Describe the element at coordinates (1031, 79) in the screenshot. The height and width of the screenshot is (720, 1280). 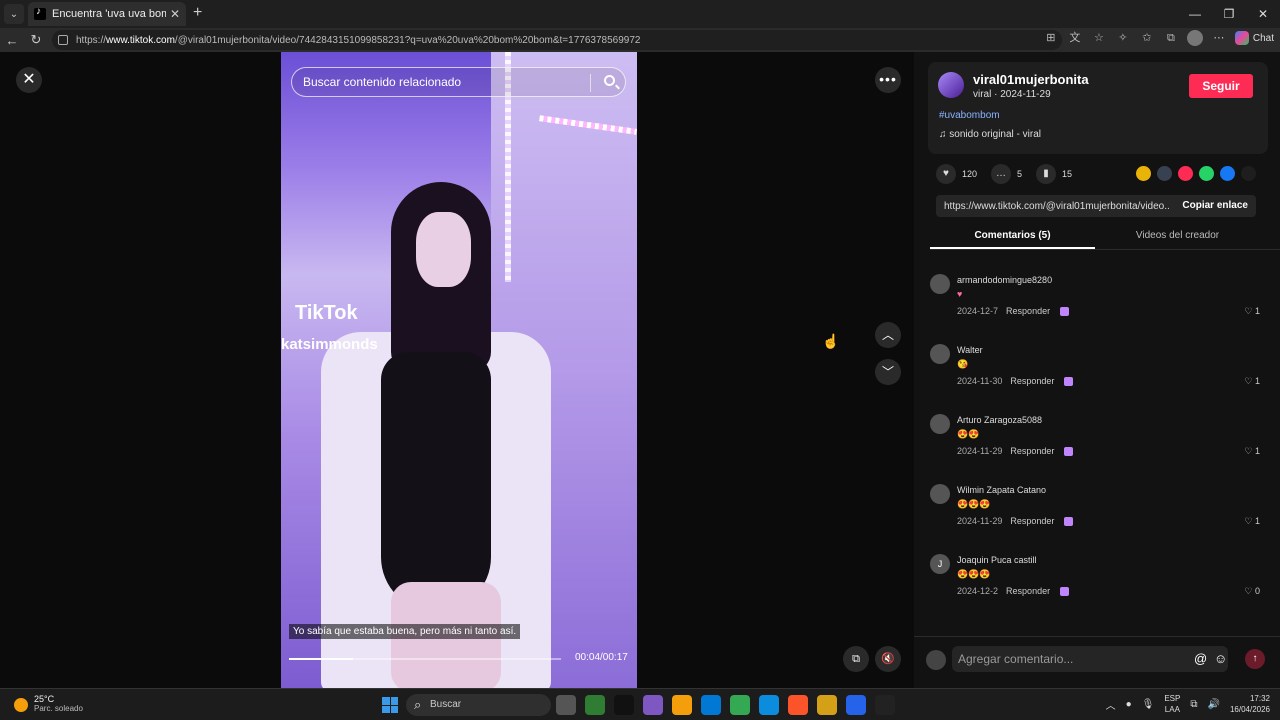
I see `author-username: viral01mujerbonita` at that location.